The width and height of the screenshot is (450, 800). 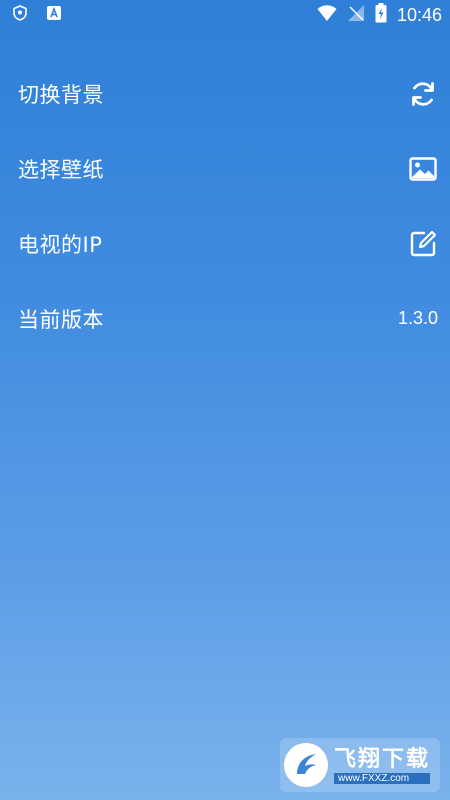 What do you see at coordinates (423, 94) in the screenshot?
I see `refresh-icon` at bounding box center [423, 94].